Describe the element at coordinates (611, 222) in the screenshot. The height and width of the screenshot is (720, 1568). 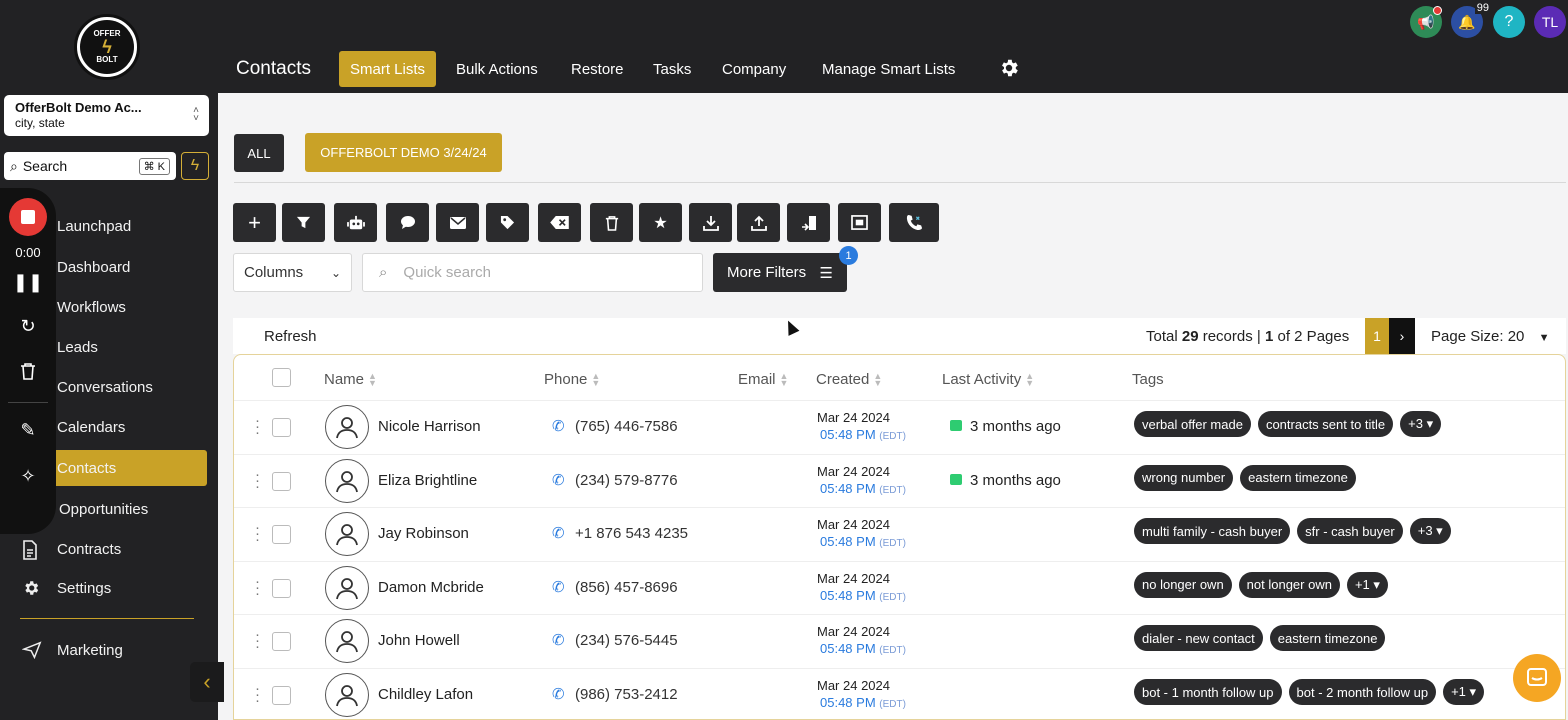
I see `delete-contacts-button` at that location.